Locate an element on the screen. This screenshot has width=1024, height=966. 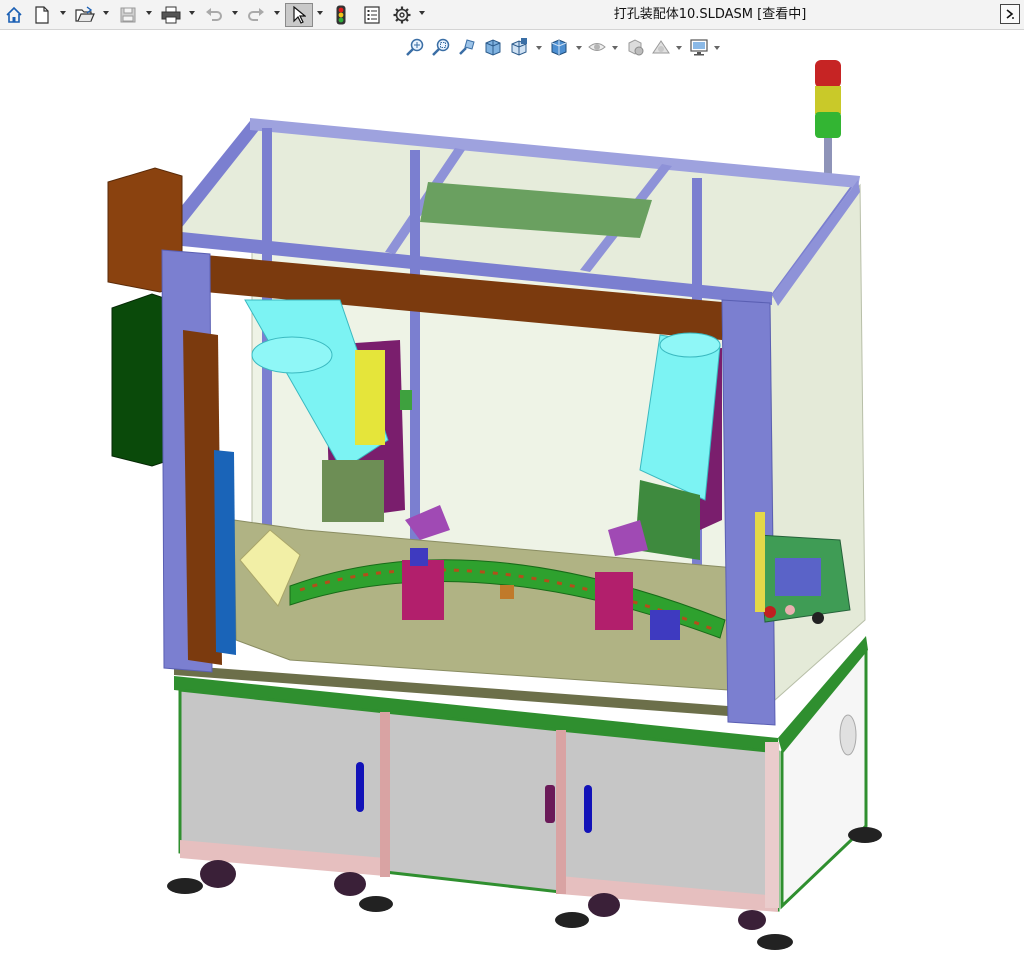
new-document-button is located at coordinates (42, 15).